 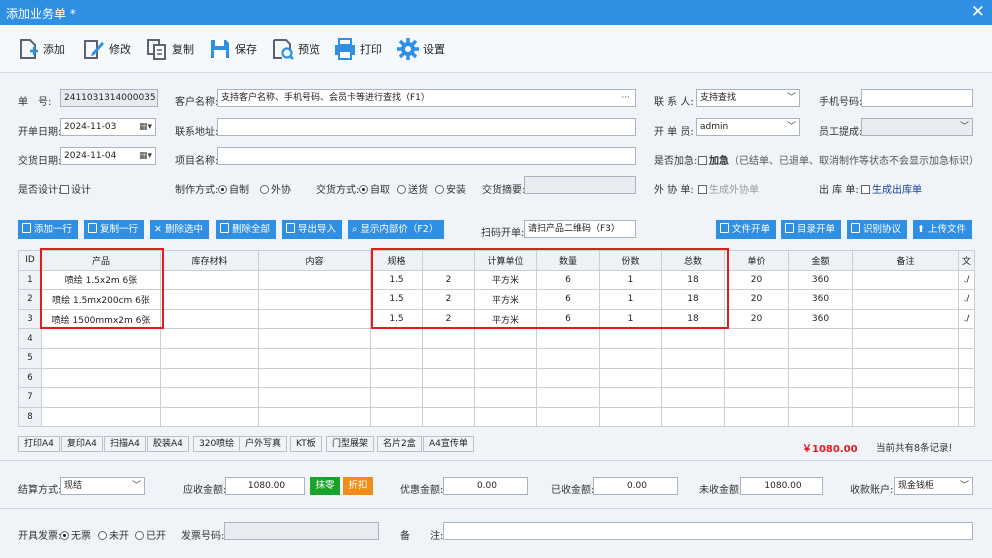 I want to click on preset-button: 门型展架, so click(x=350, y=444).